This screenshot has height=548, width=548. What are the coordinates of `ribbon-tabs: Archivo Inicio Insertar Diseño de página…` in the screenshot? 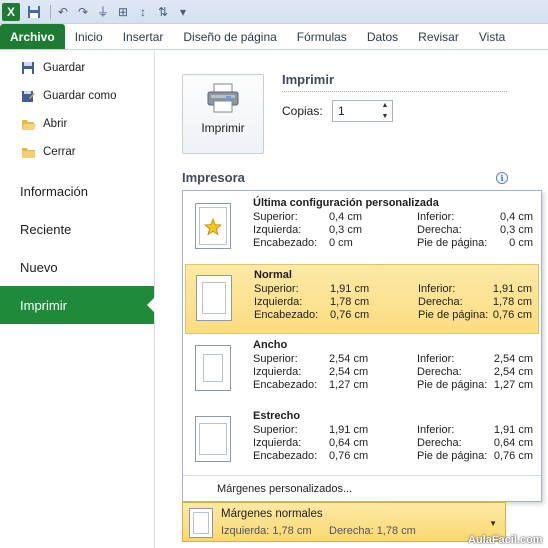 It's located at (274, 37).